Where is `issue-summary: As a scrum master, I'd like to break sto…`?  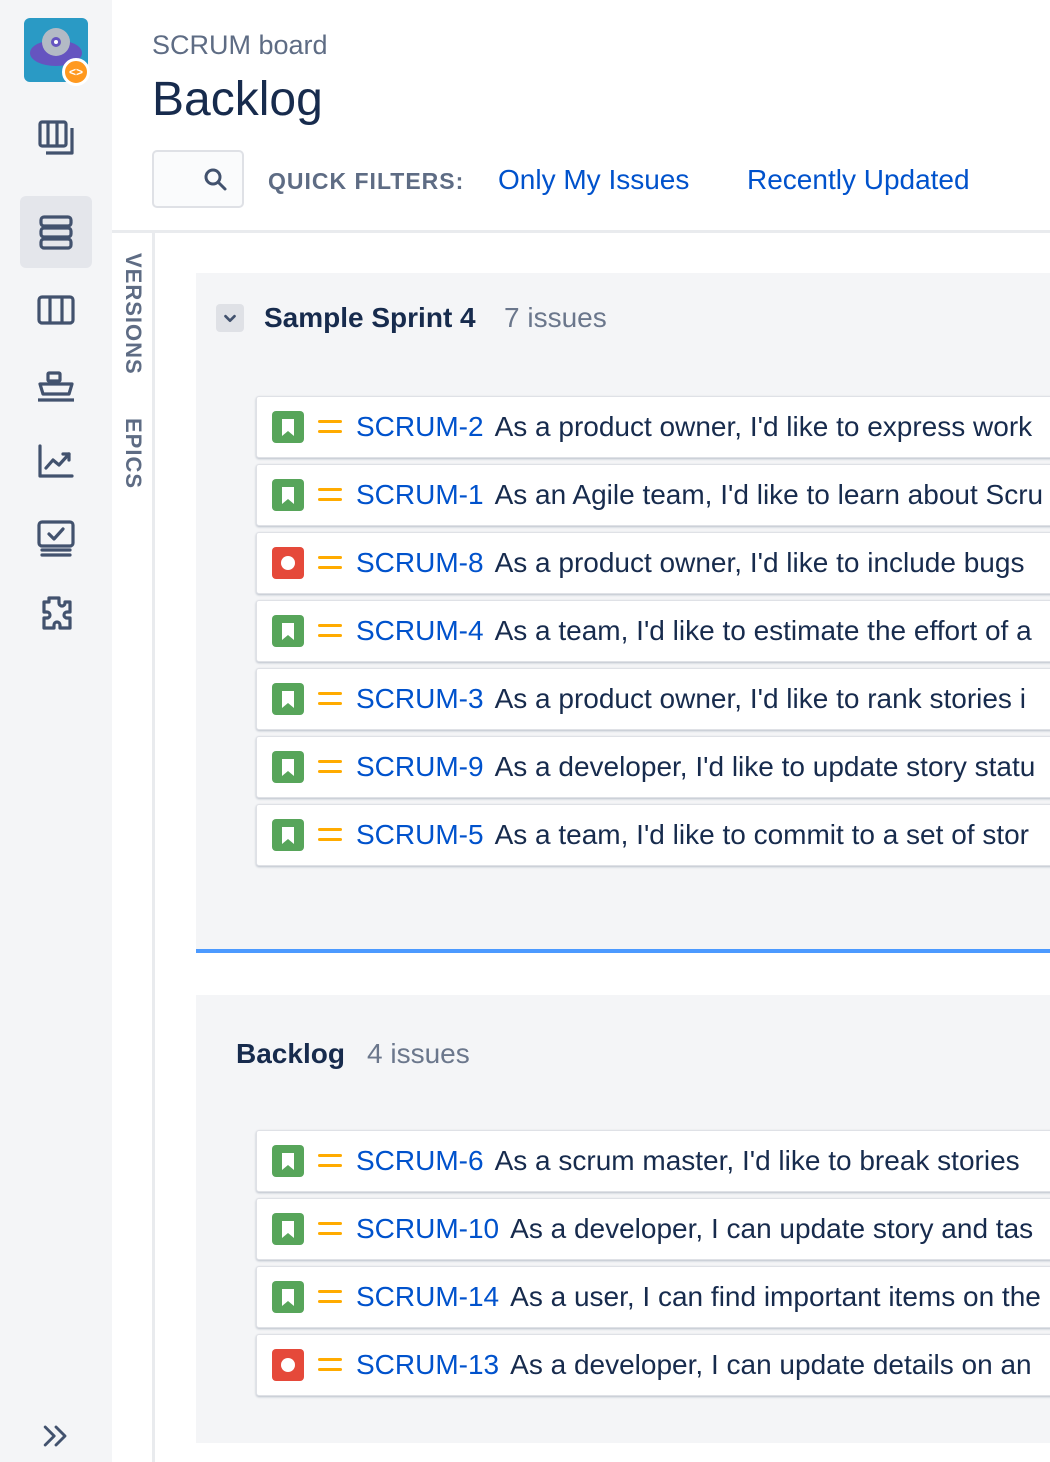
issue-summary: As a scrum master, I'd like to break sto… is located at coordinates (757, 1160).